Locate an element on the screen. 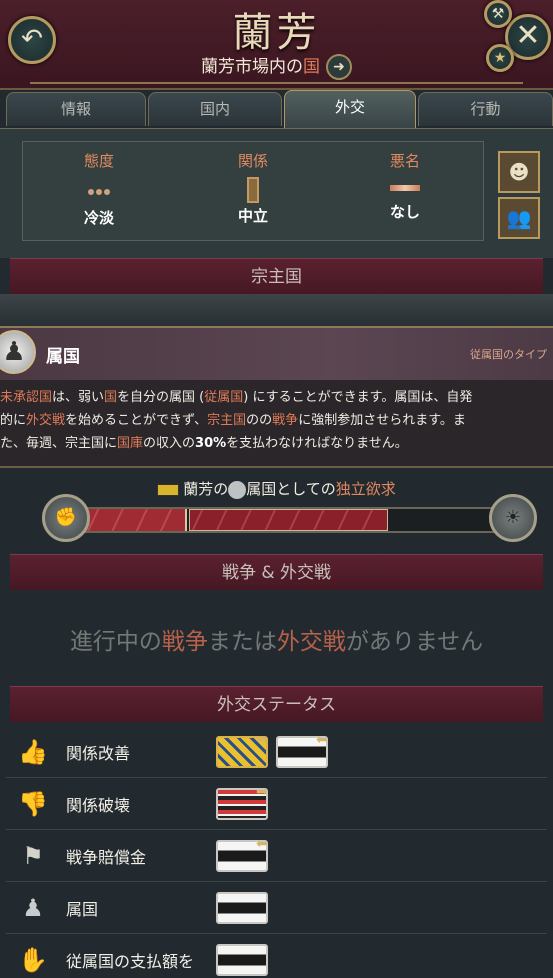  tab-diplomacy: 外交 is located at coordinates (350, 109).